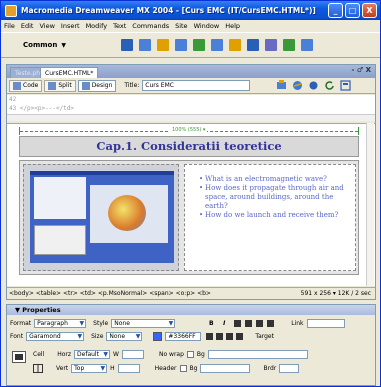  I want to click on minimize-button: _, so click(335, 10).